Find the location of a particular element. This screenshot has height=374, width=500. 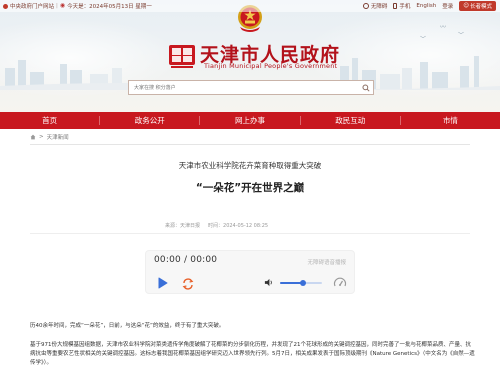

site-title-english: Tianjin Municipal People's Government is located at coordinates (271, 66).